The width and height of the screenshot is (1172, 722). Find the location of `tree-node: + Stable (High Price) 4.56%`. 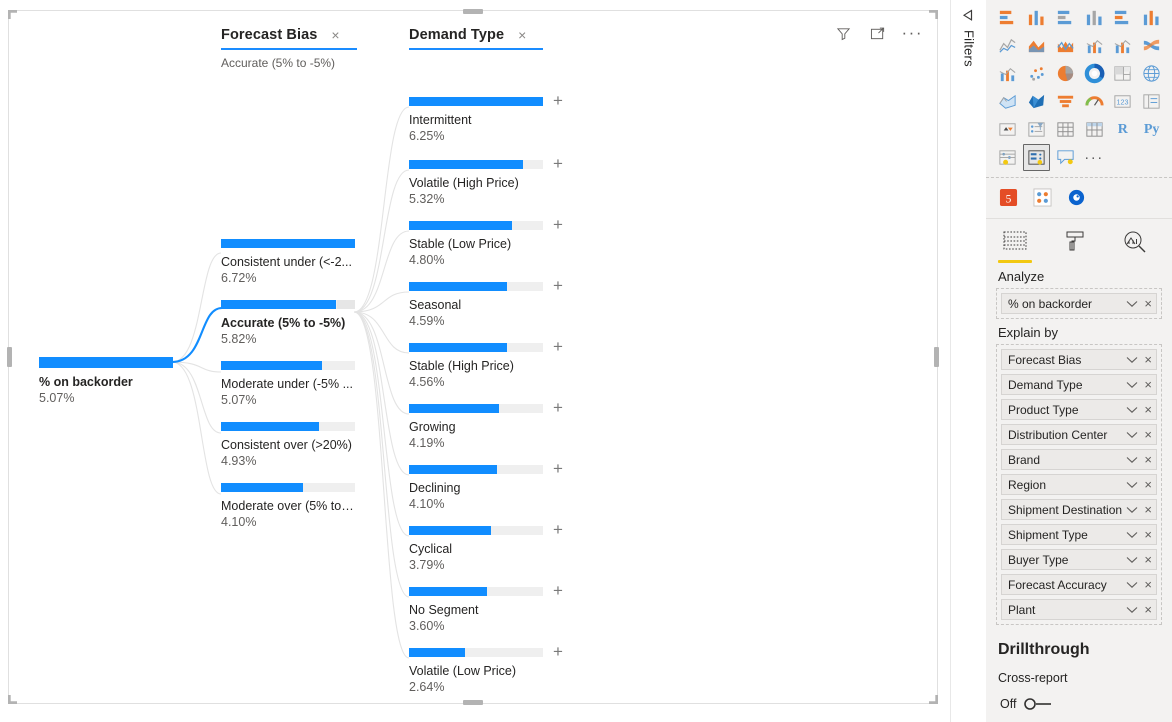

tree-node: + Stable (High Price) 4.56% is located at coordinates (486, 363).